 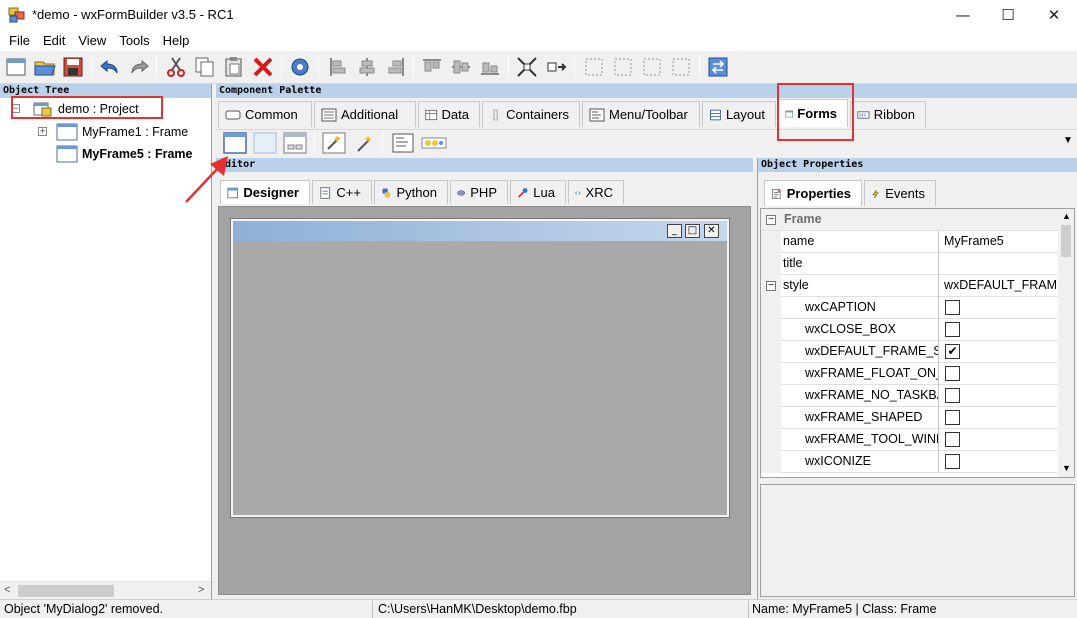 I want to click on copy-icon, so click(x=205, y=67).